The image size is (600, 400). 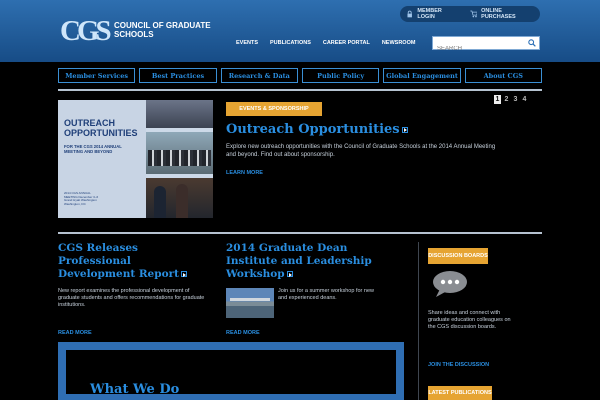 What do you see at coordinates (502, 14) in the screenshot?
I see `online-purchases-link: ONLINE PURCHASES` at bounding box center [502, 14].